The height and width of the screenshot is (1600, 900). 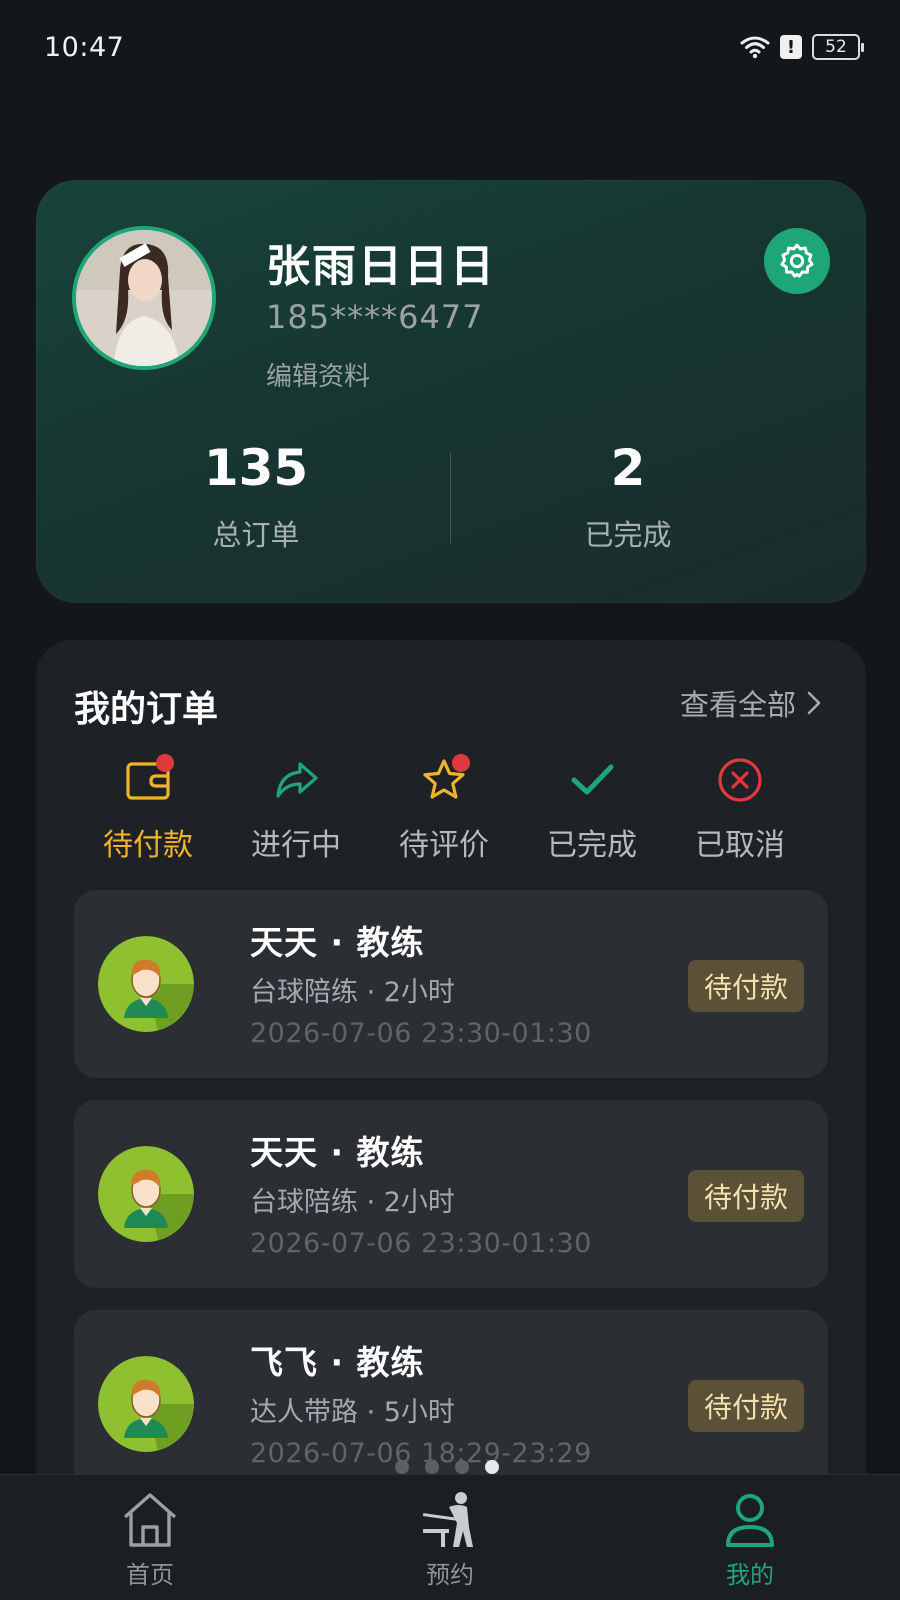 What do you see at coordinates (450, 50) in the screenshot?
I see `status-bar: 10:47 ! 52` at bounding box center [450, 50].